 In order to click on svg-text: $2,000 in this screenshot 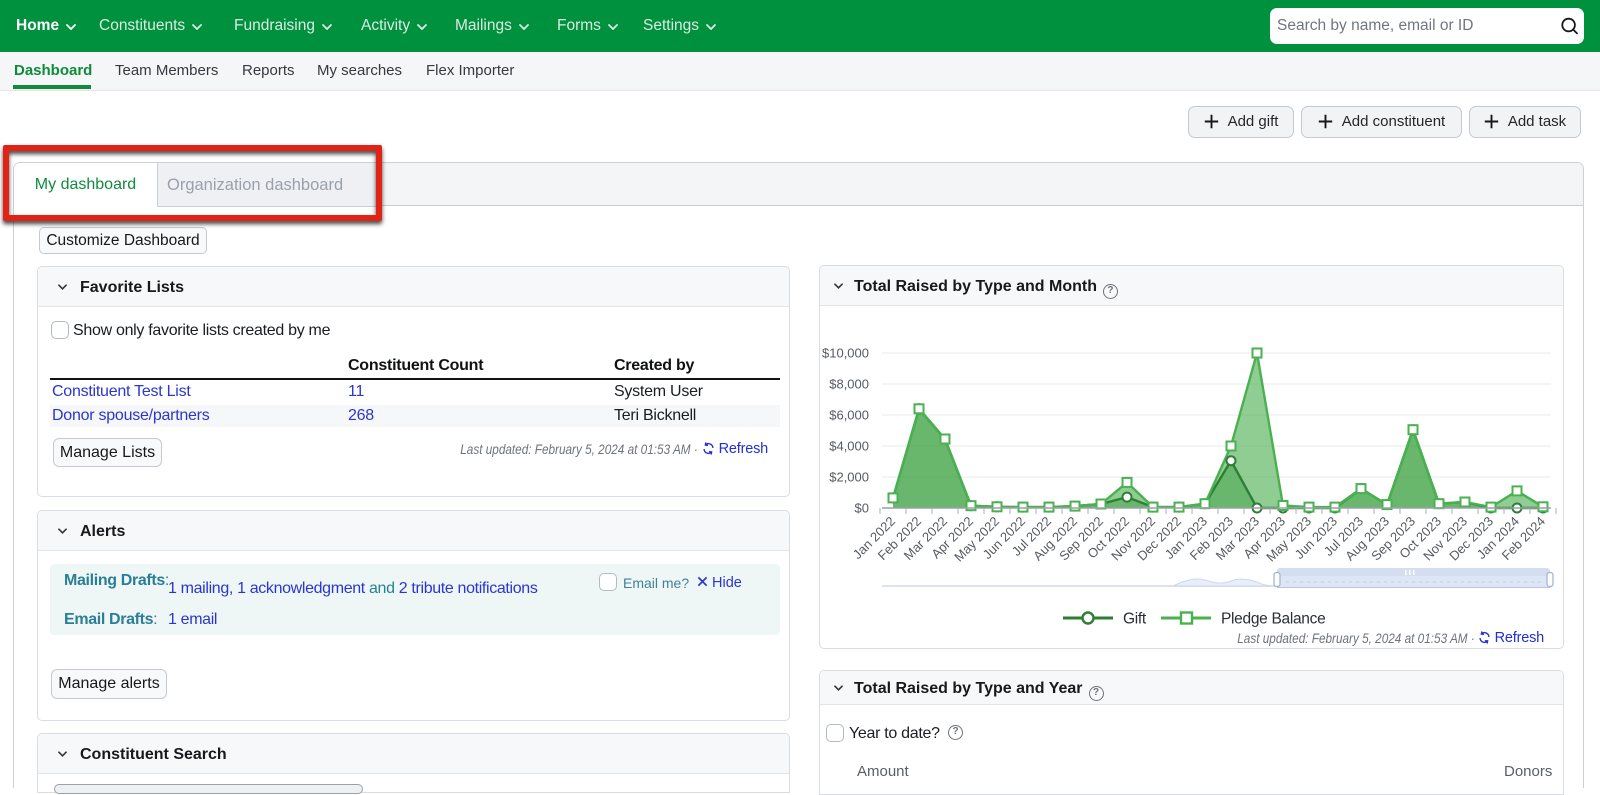, I will do `click(849, 477)`.